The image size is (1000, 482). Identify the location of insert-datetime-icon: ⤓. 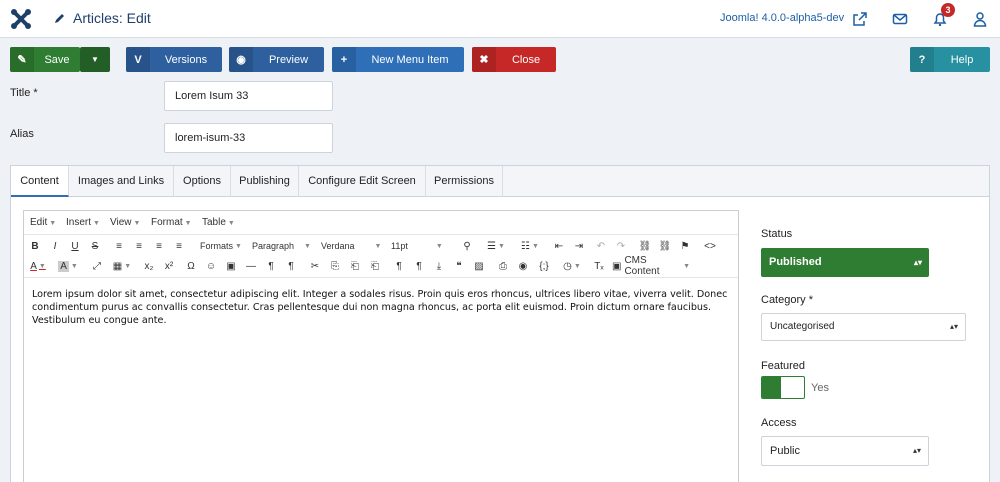
(439, 266).